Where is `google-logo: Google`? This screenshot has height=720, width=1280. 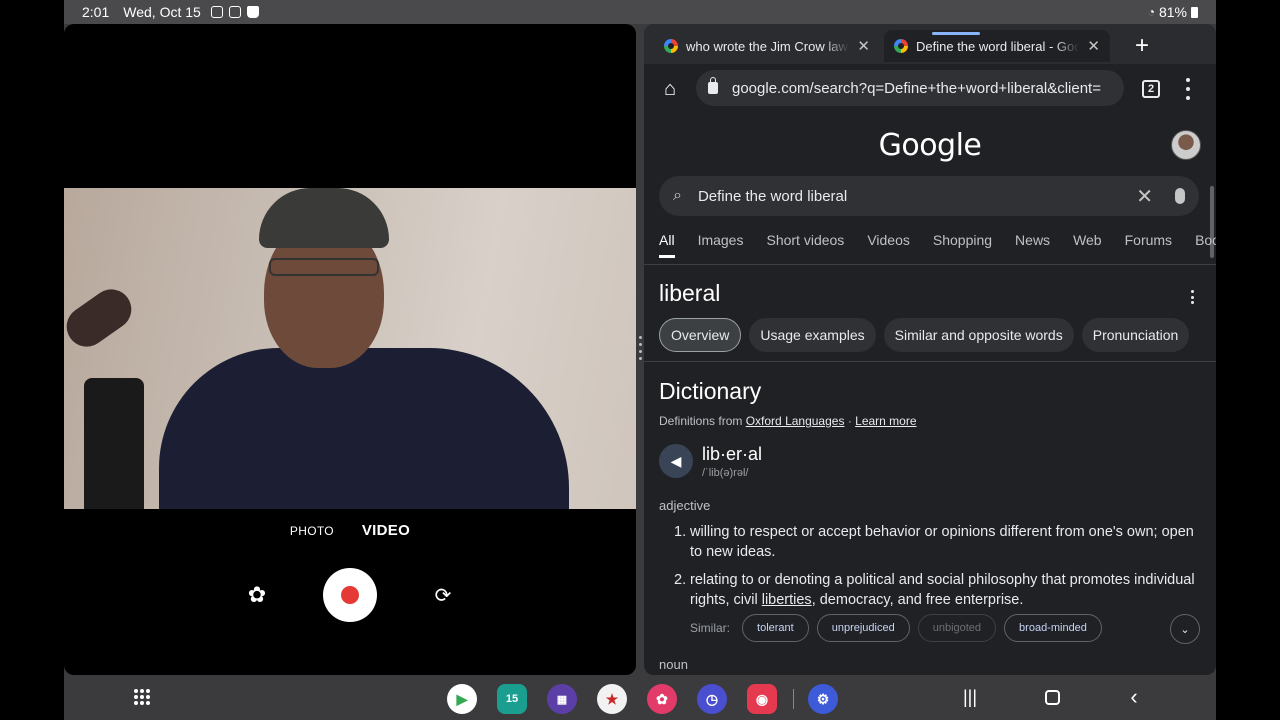
google-logo: Google is located at coordinates (930, 145).